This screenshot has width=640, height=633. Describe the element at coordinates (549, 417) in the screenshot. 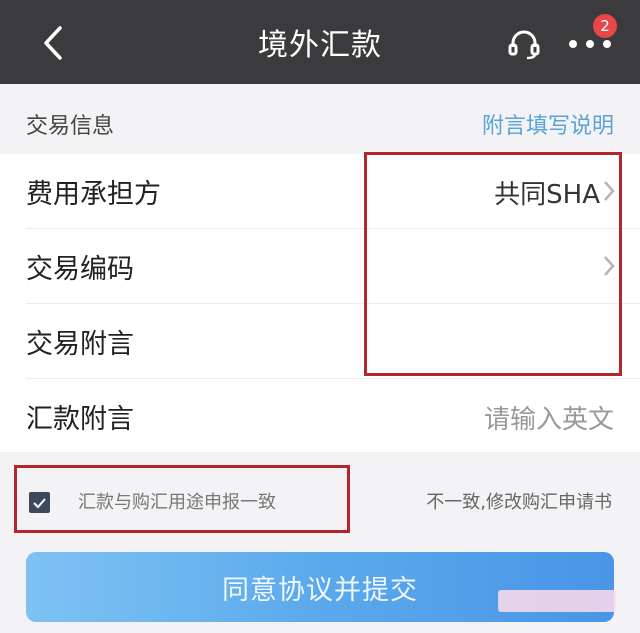

I see `remittance-remark-input: 请输入英文` at that location.